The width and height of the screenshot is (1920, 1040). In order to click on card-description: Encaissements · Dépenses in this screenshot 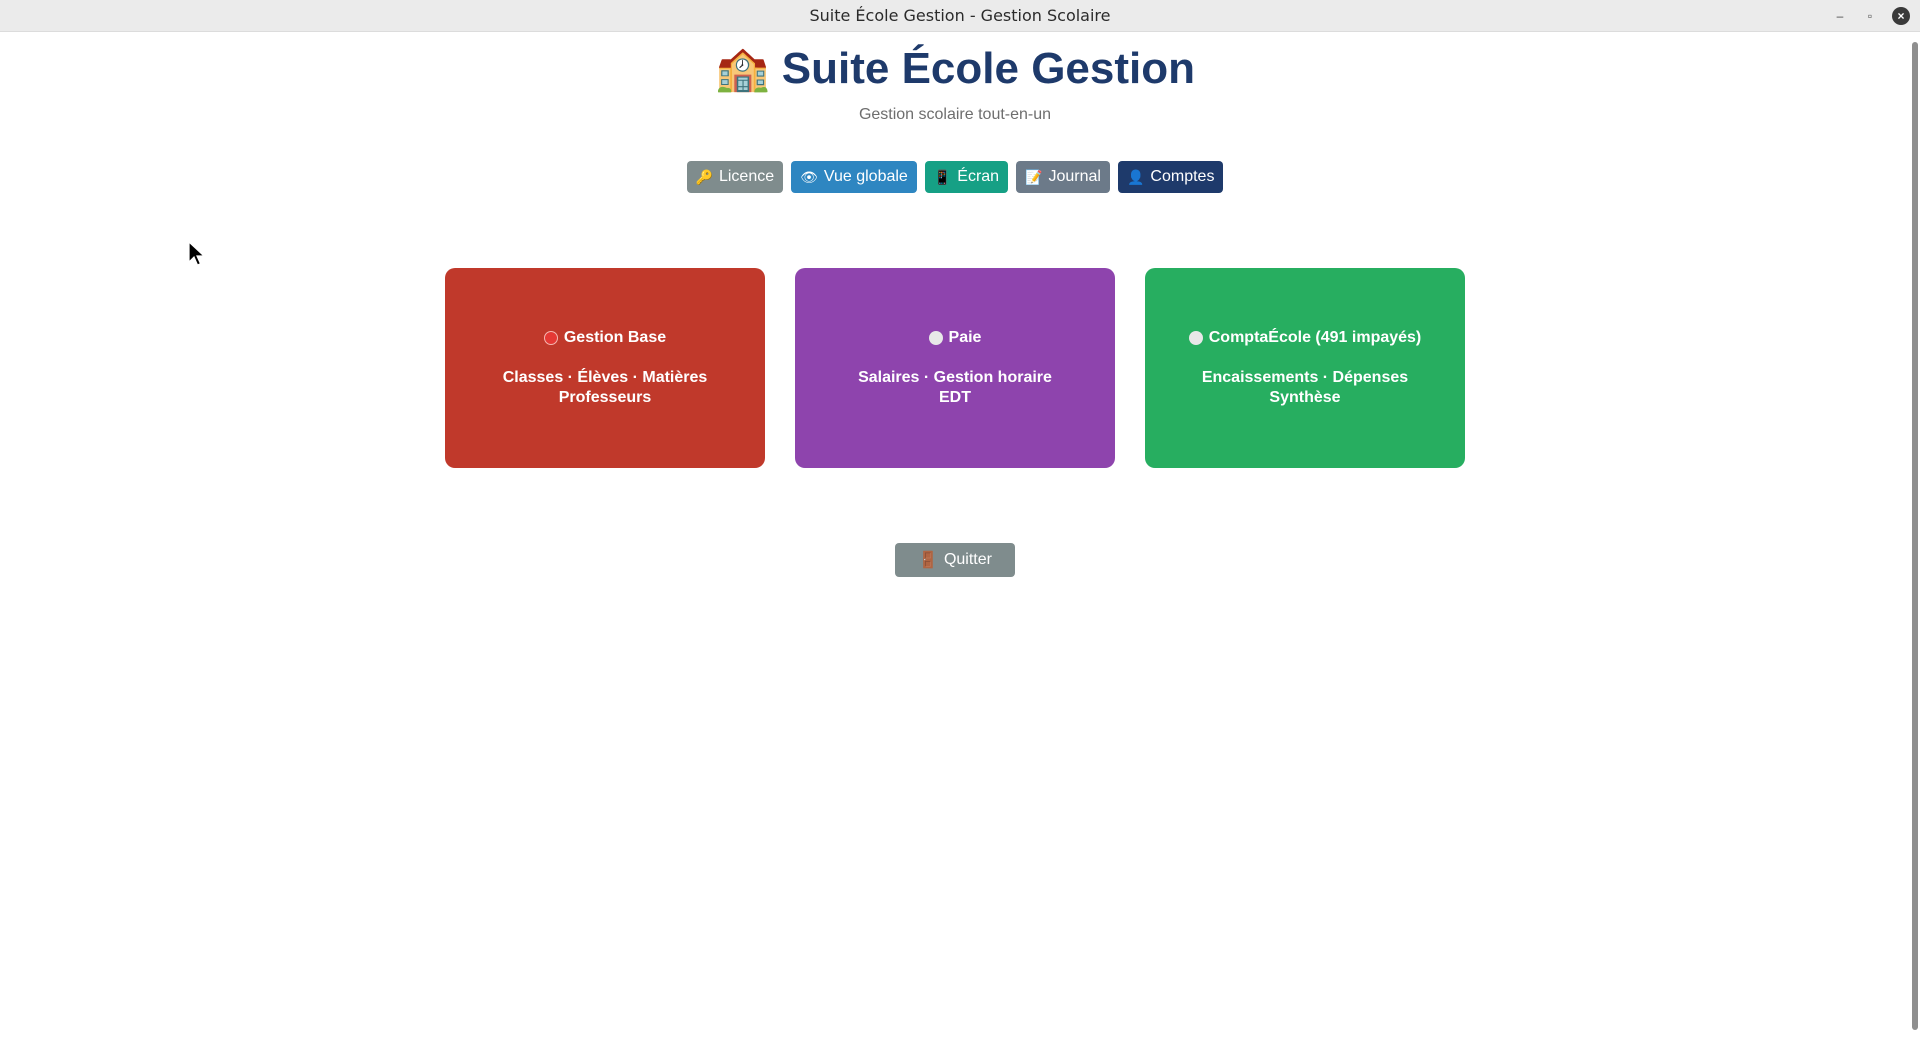, I will do `click(1305, 377)`.